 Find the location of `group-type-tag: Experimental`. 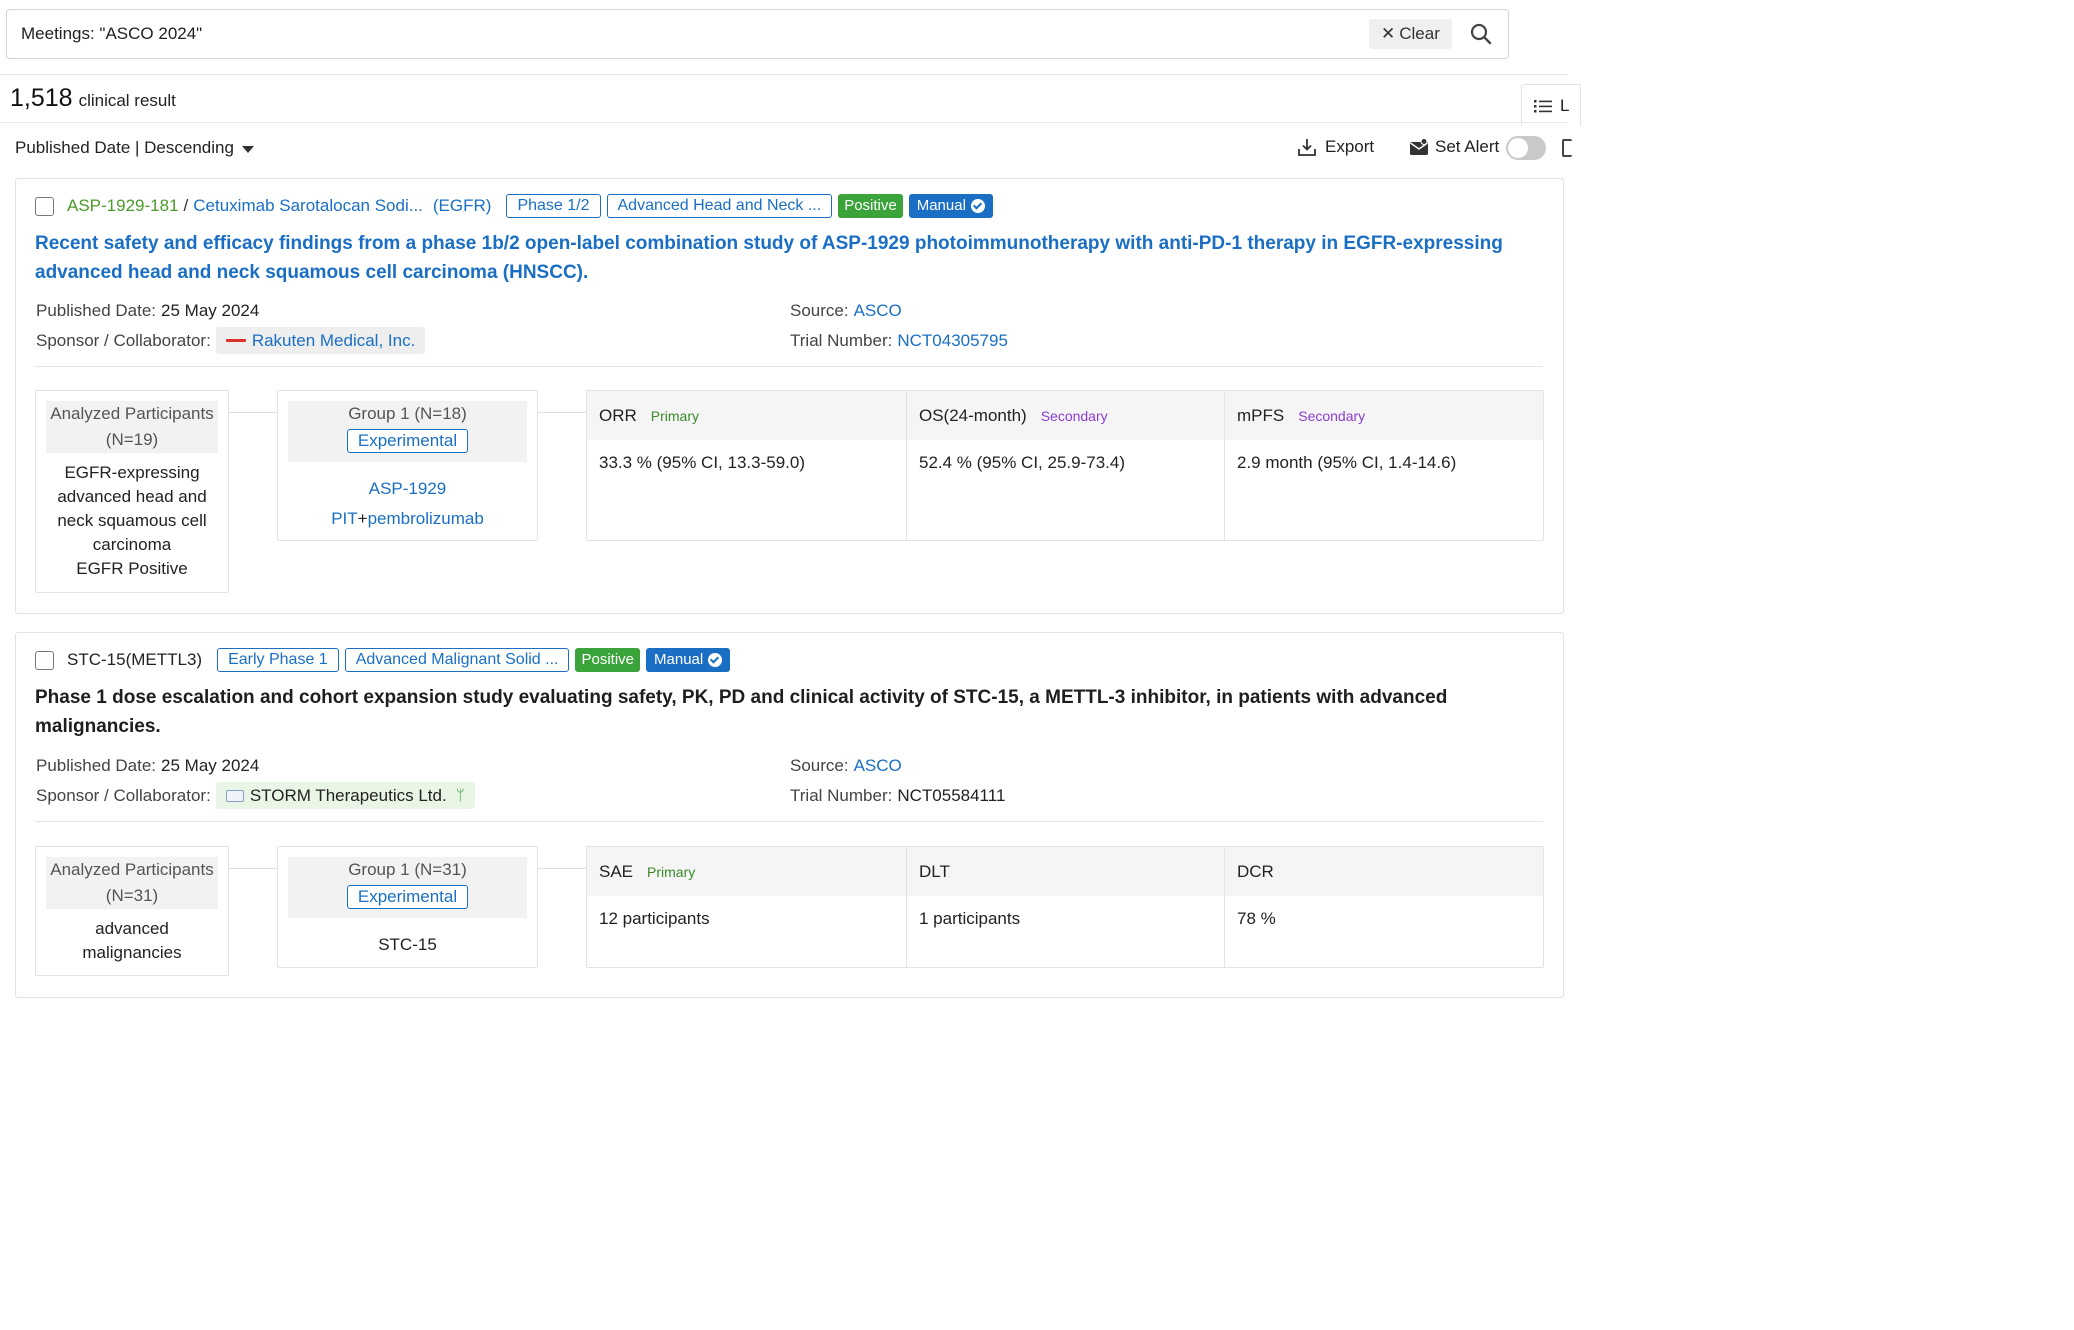

group-type-tag: Experimental is located at coordinates (407, 897).